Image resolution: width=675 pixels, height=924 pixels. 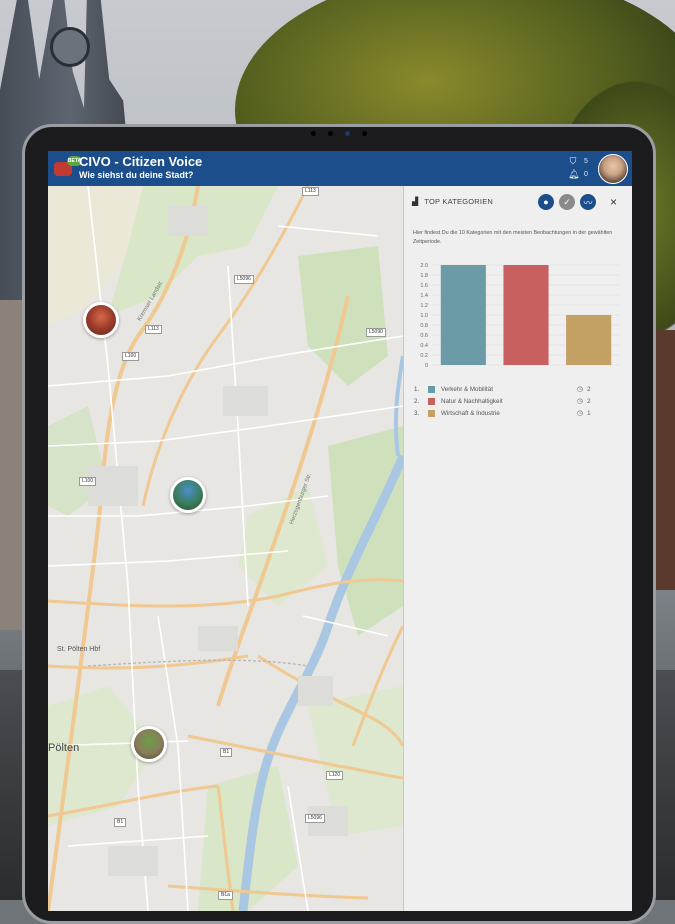 What do you see at coordinates (424, 306) in the screenshot?
I see `y-tick-label: 1.2` at bounding box center [424, 306].